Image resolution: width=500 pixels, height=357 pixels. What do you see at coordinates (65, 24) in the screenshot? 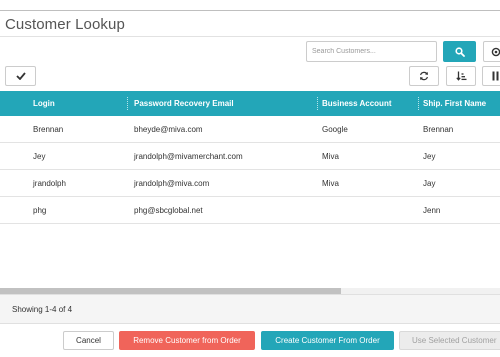
I see `dialog-title: Customer Lookup` at bounding box center [65, 24].